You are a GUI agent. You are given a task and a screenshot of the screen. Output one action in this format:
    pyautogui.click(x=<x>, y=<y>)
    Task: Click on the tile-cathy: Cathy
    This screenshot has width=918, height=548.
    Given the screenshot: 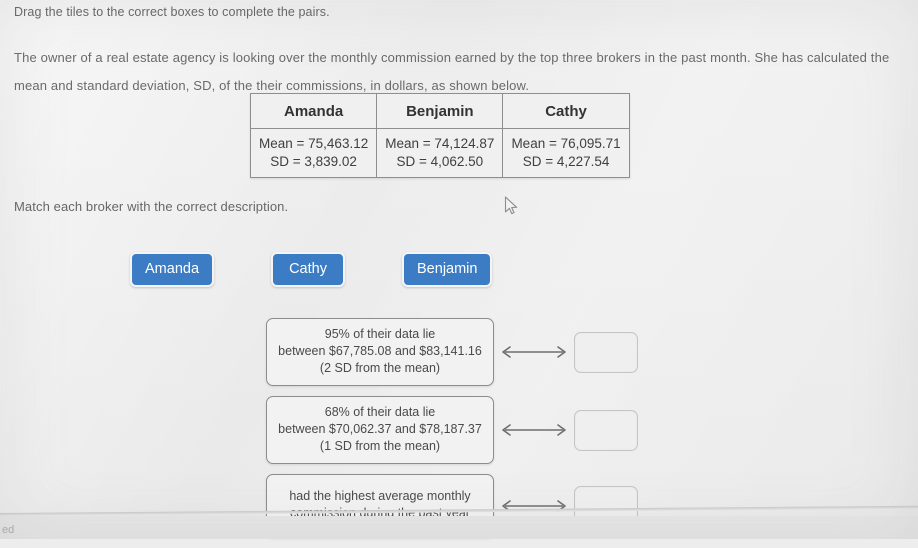 What is the action you would take?
    pyautogui.click(x=308, y=269)
    